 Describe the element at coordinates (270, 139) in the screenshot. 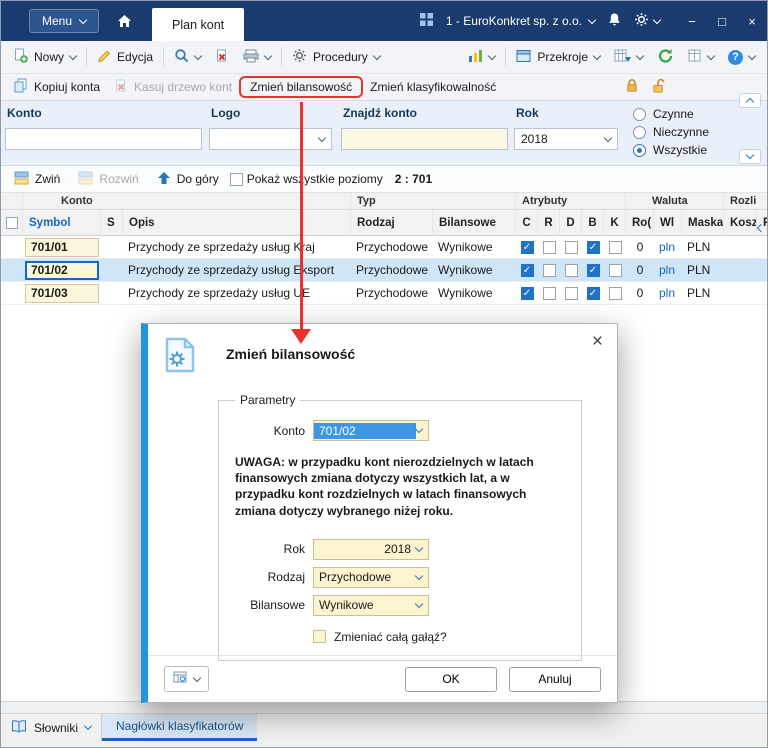

I see `logo-filter-combo` at that location.